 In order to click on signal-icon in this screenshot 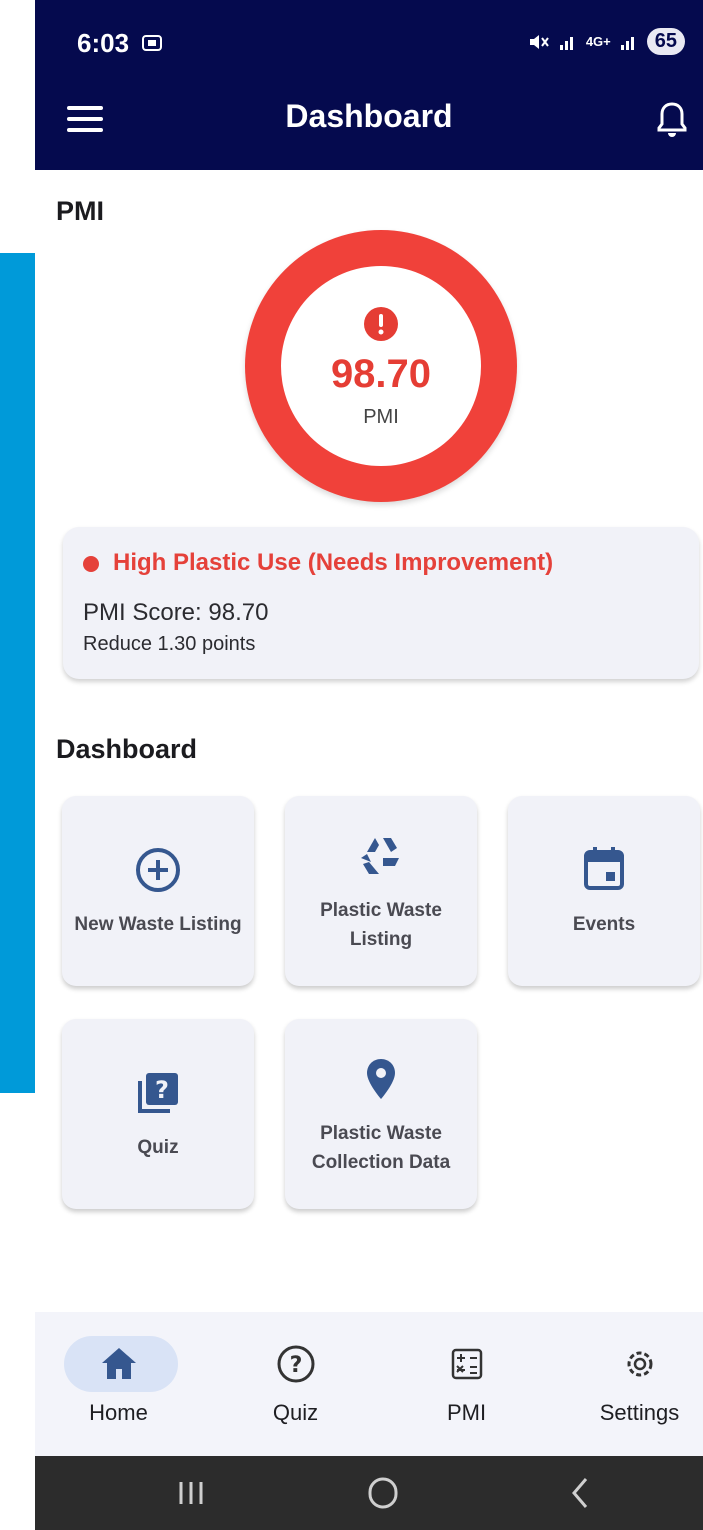, I will do `click(566, 43)`.